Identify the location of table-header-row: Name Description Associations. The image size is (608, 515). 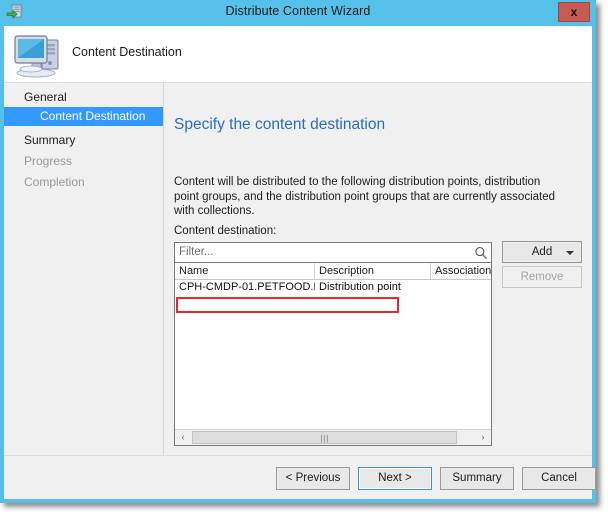
(333, 271).